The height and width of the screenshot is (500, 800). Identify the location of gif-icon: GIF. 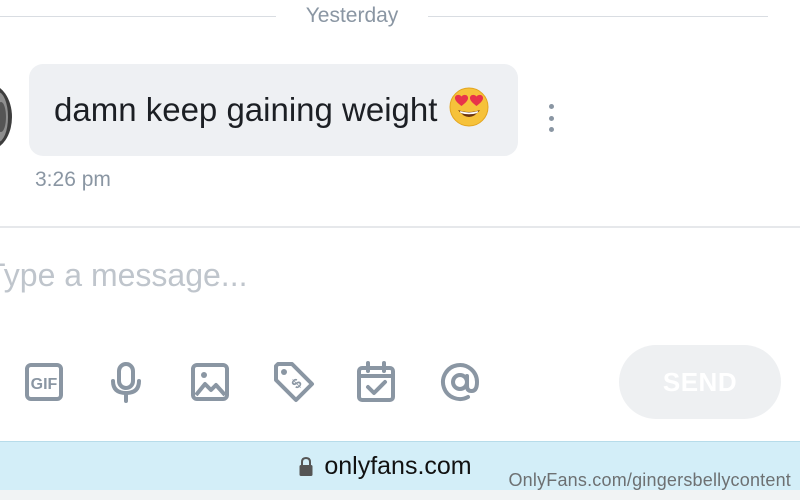
(44, 382).